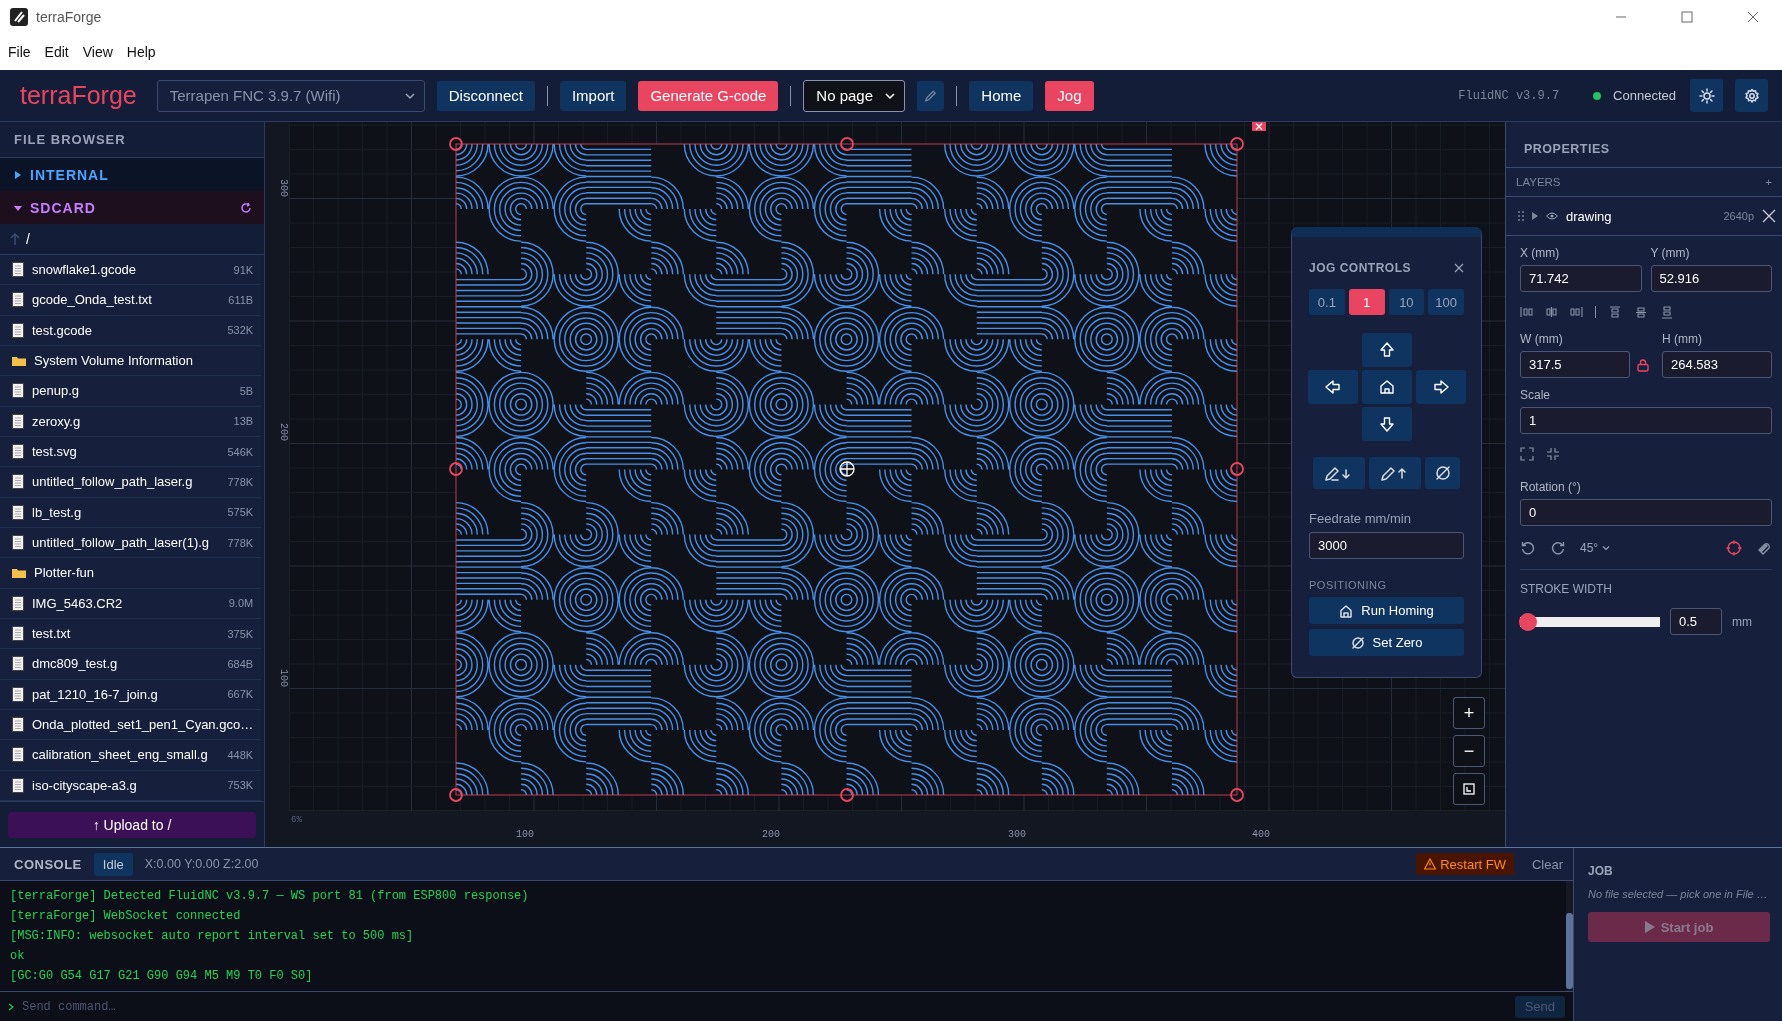 The height and width of the screenshot is (1021, 1782). I want to click on menu-item: File, so click(19, 52).